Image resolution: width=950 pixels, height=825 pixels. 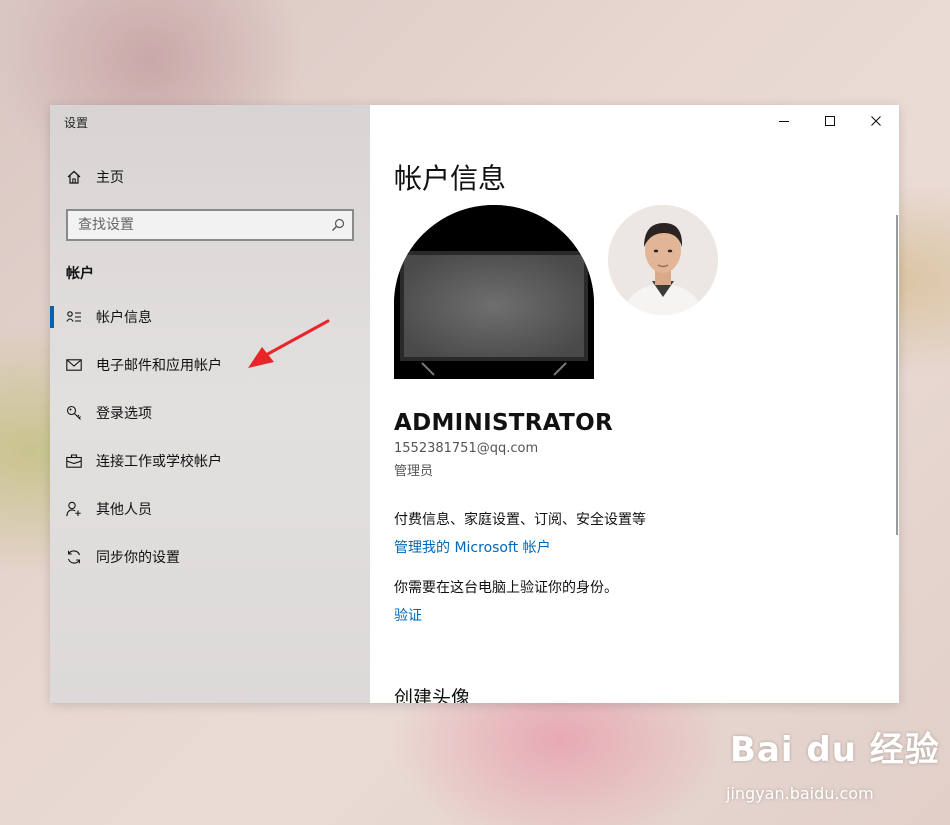 What do you see at coordinates (80, 274) in the screenshot?
I see `section-title: 帐户` at bounding box center [80, 274].